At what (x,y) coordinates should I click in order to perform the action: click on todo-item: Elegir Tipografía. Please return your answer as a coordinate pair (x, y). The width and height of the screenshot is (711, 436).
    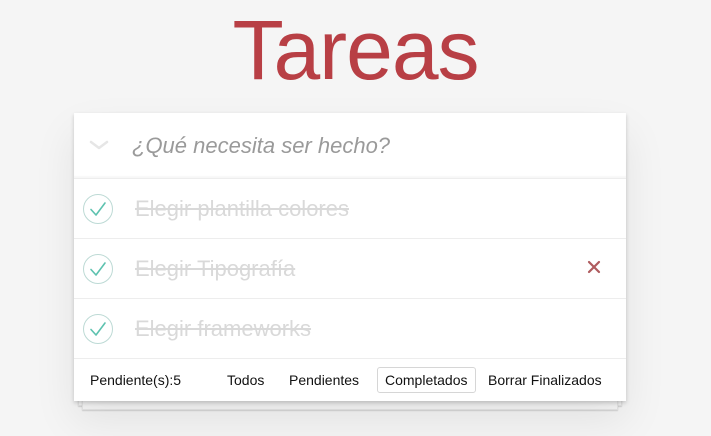
    Looking at the image, I should click on (350, 269).